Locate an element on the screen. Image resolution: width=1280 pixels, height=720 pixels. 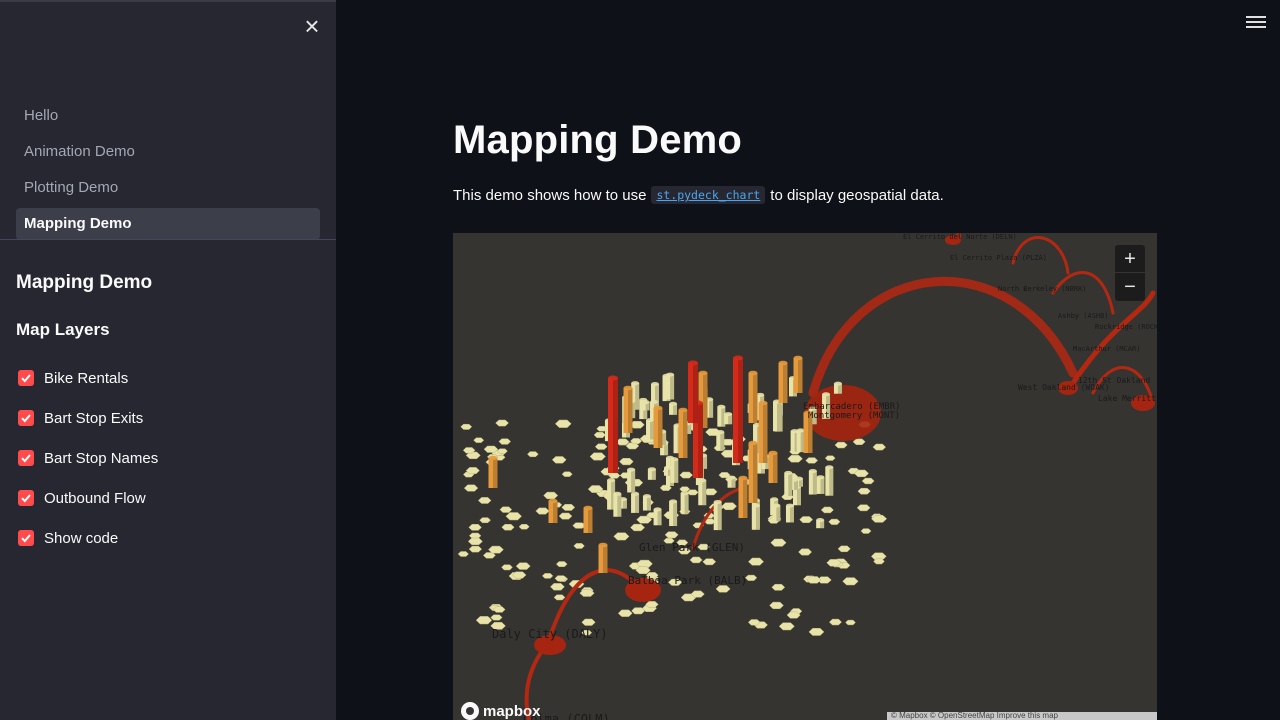
arc is located at coordinates (943, 337).